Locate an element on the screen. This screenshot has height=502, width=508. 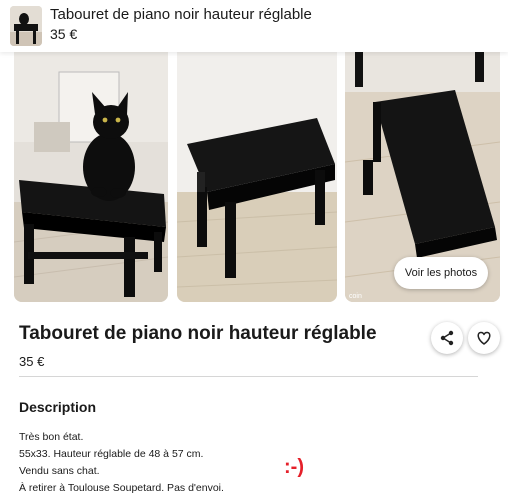
share-button is located at coordinates (447, 338).